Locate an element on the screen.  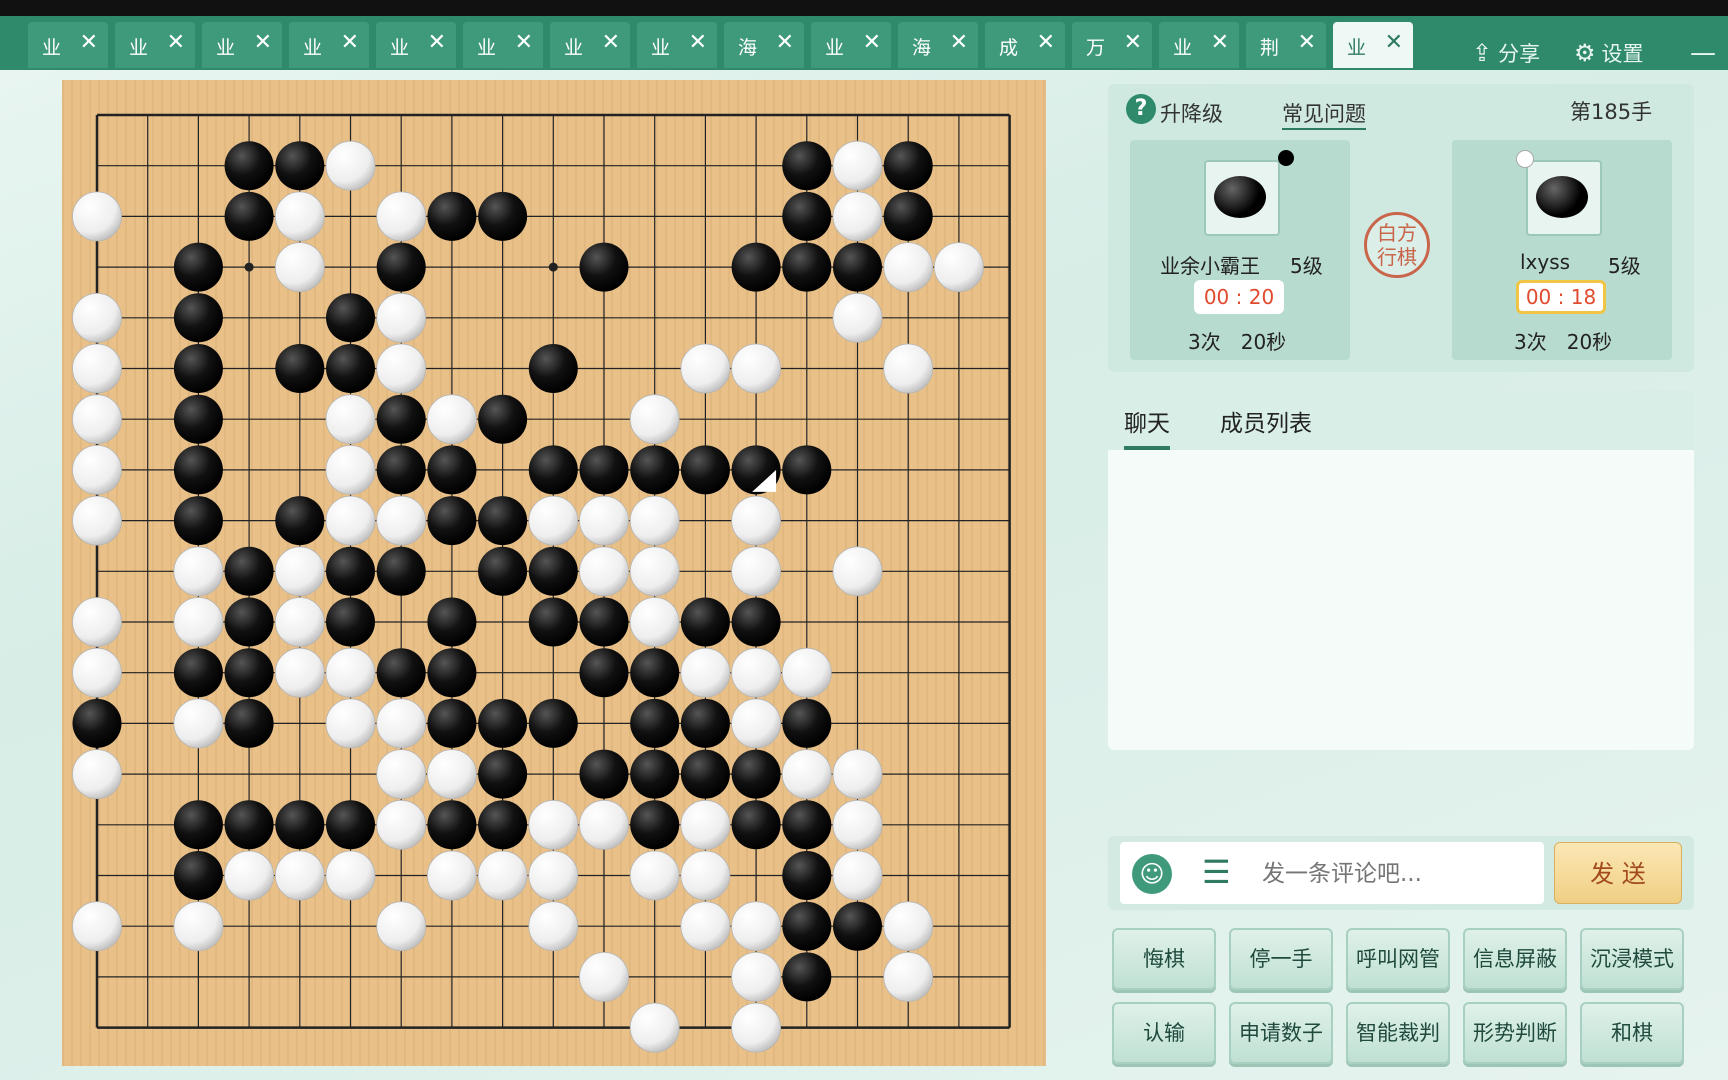
tab-2: 业 ✕ is located at coordinates (242, 45).